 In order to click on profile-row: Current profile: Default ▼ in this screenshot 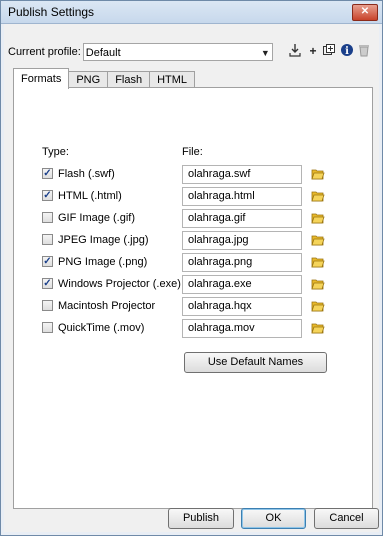, I will do `click(140, 52)`.